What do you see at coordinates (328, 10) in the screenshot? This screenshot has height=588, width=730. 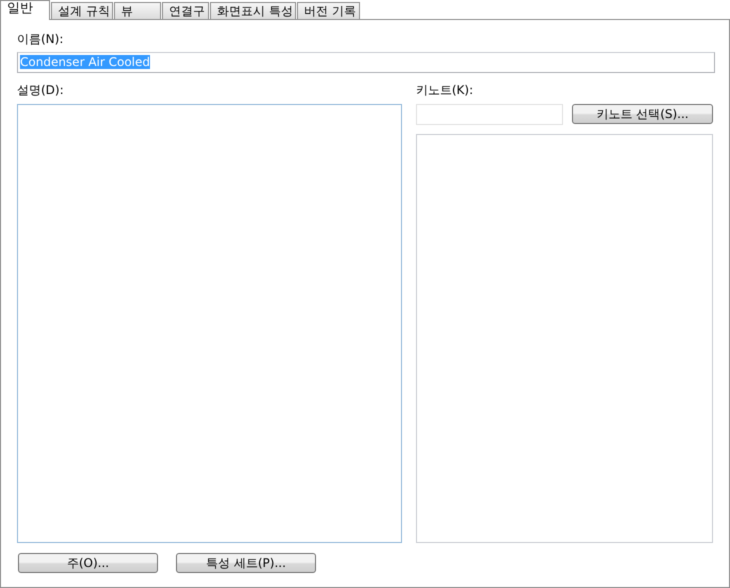 I see `tab: 버전 기록` at bounding box center [328, 10].